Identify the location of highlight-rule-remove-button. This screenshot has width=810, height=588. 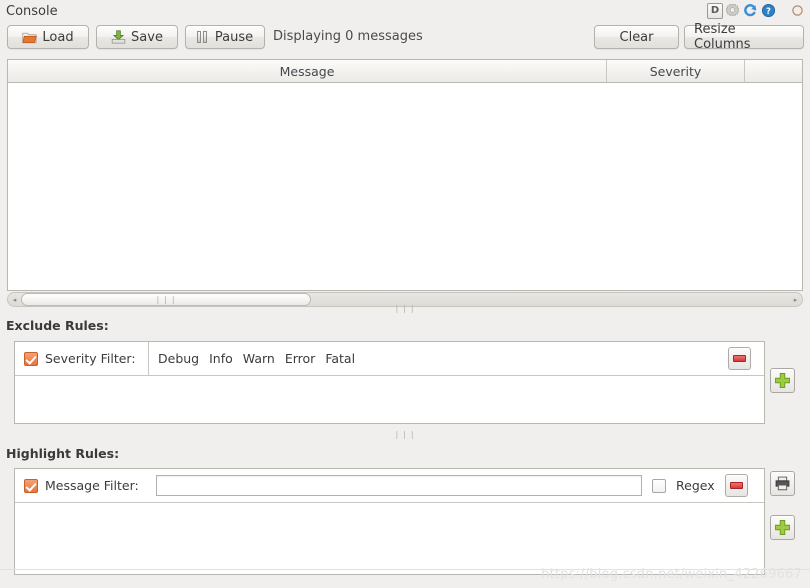
(736, 485).